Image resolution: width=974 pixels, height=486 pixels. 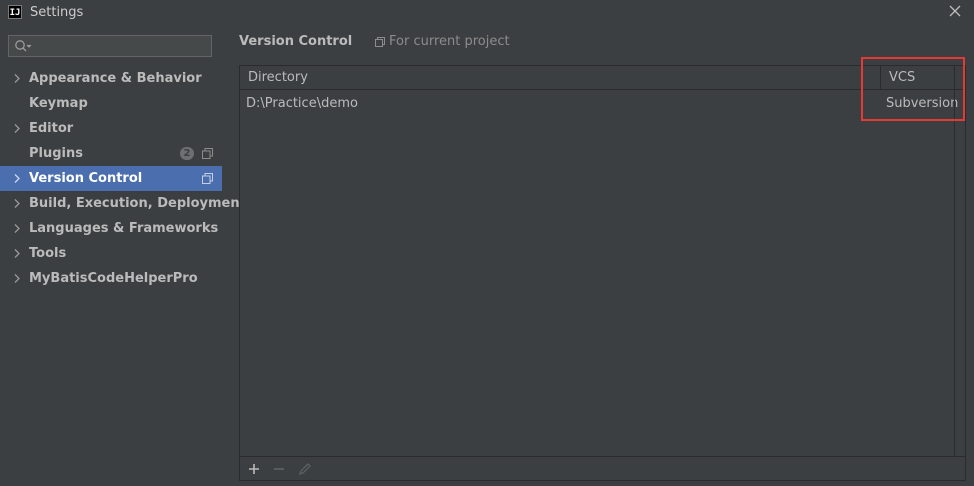 What do you see at coordinates (296, 41) in the screenshot?
I see `page-title: Version Control` at bounding box center [296, 41].